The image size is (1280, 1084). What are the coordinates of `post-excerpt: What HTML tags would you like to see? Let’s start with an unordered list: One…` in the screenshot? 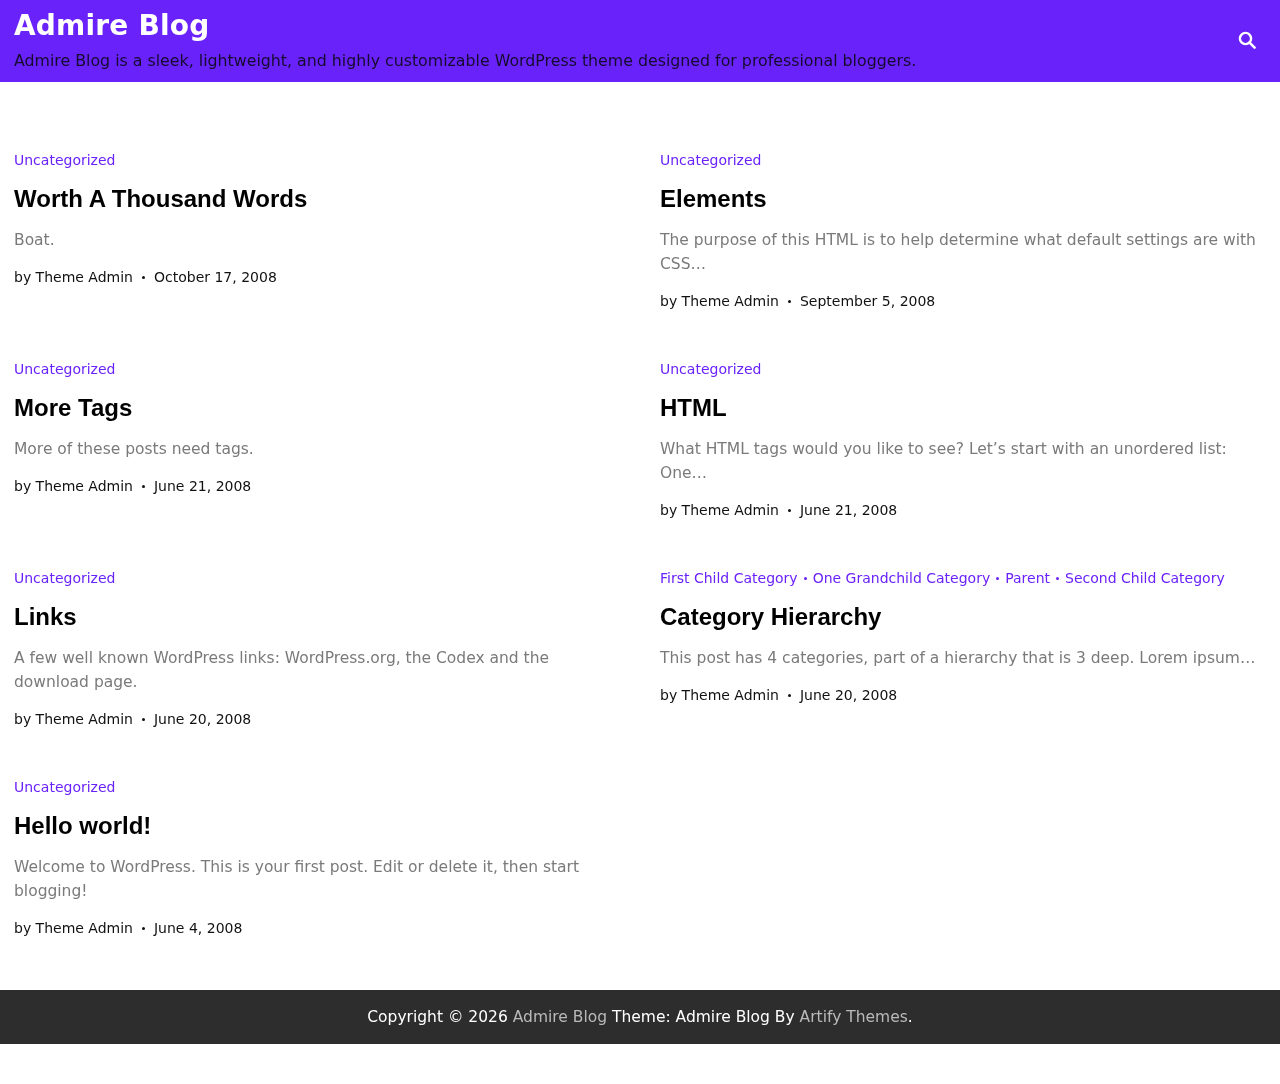 It's located at (944, 461).